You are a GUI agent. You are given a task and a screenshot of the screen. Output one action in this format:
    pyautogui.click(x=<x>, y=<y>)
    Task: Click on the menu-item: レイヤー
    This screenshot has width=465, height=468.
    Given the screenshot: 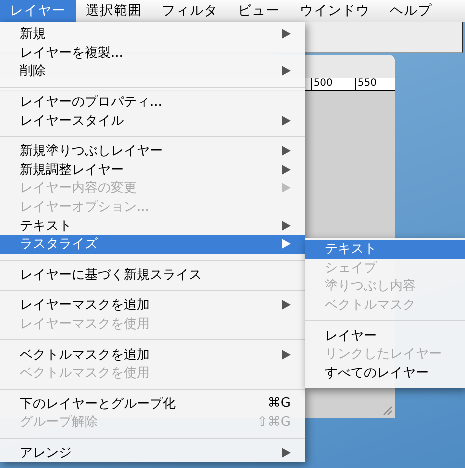 What is the action you would take?
    pyautogui.click(x=385, y=335)
    